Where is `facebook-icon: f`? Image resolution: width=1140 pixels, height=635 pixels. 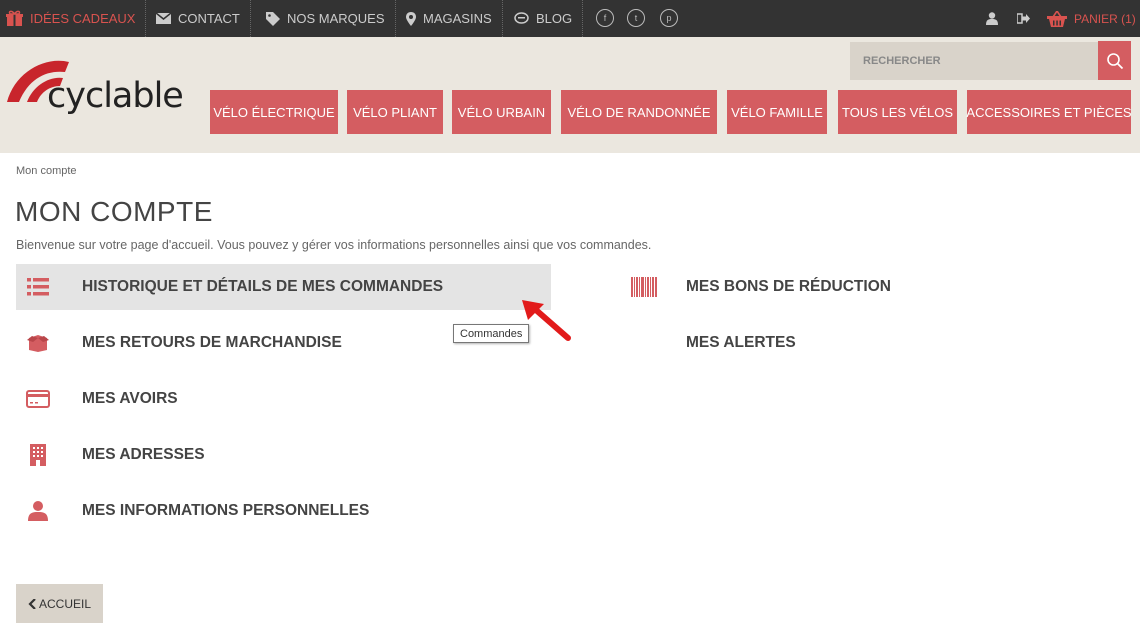
facebook-icon: f is located at coordinates (605, 18).